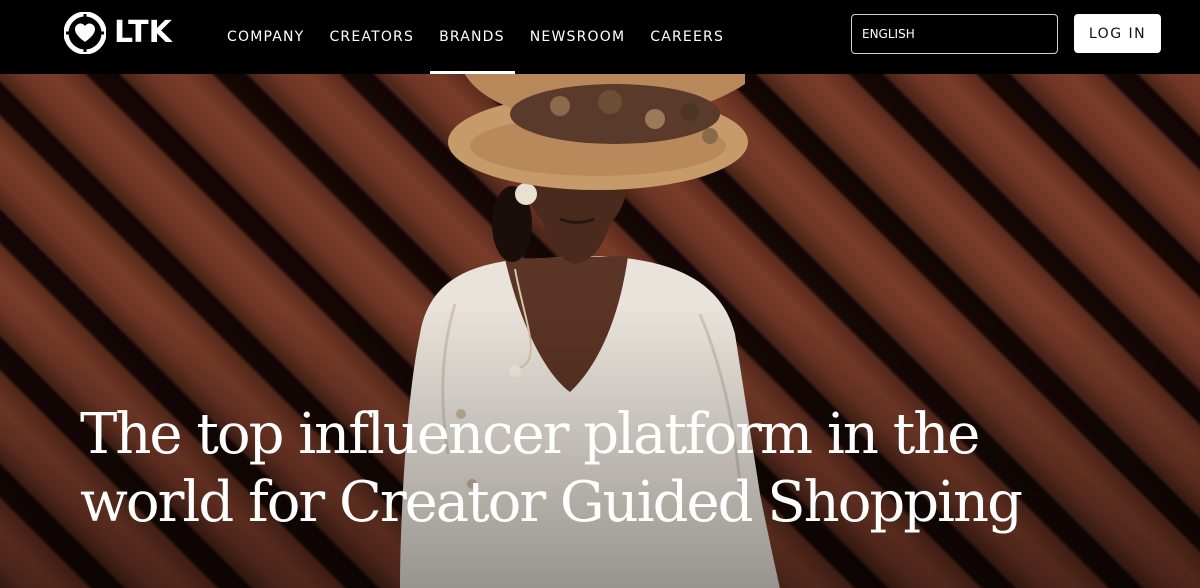 Image resolution: width=1200 pixels, height=588 pixels. Describe the element at coordinates (687, 37) in the screenshot. I see `nav-item-careers: CAREERS` at that location.